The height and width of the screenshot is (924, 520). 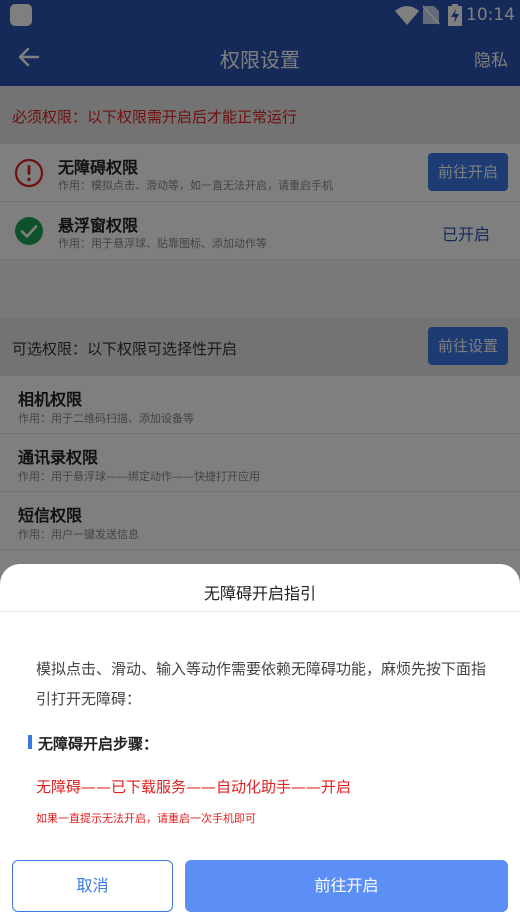 What do you see at coordinates (261, 684) in the screenshot?
I see `dialog-body: 模拟点击、滑动、输入等动作需要依赖无障碍功能，麻烦先按下面指引打开无障碍：` at bounding box center [261, 684].